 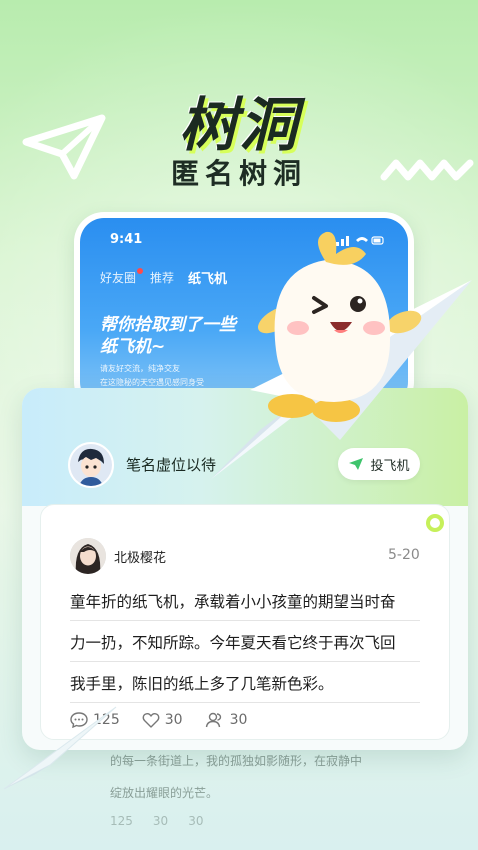 I want to click on avatar, so click(x=91, y=465).